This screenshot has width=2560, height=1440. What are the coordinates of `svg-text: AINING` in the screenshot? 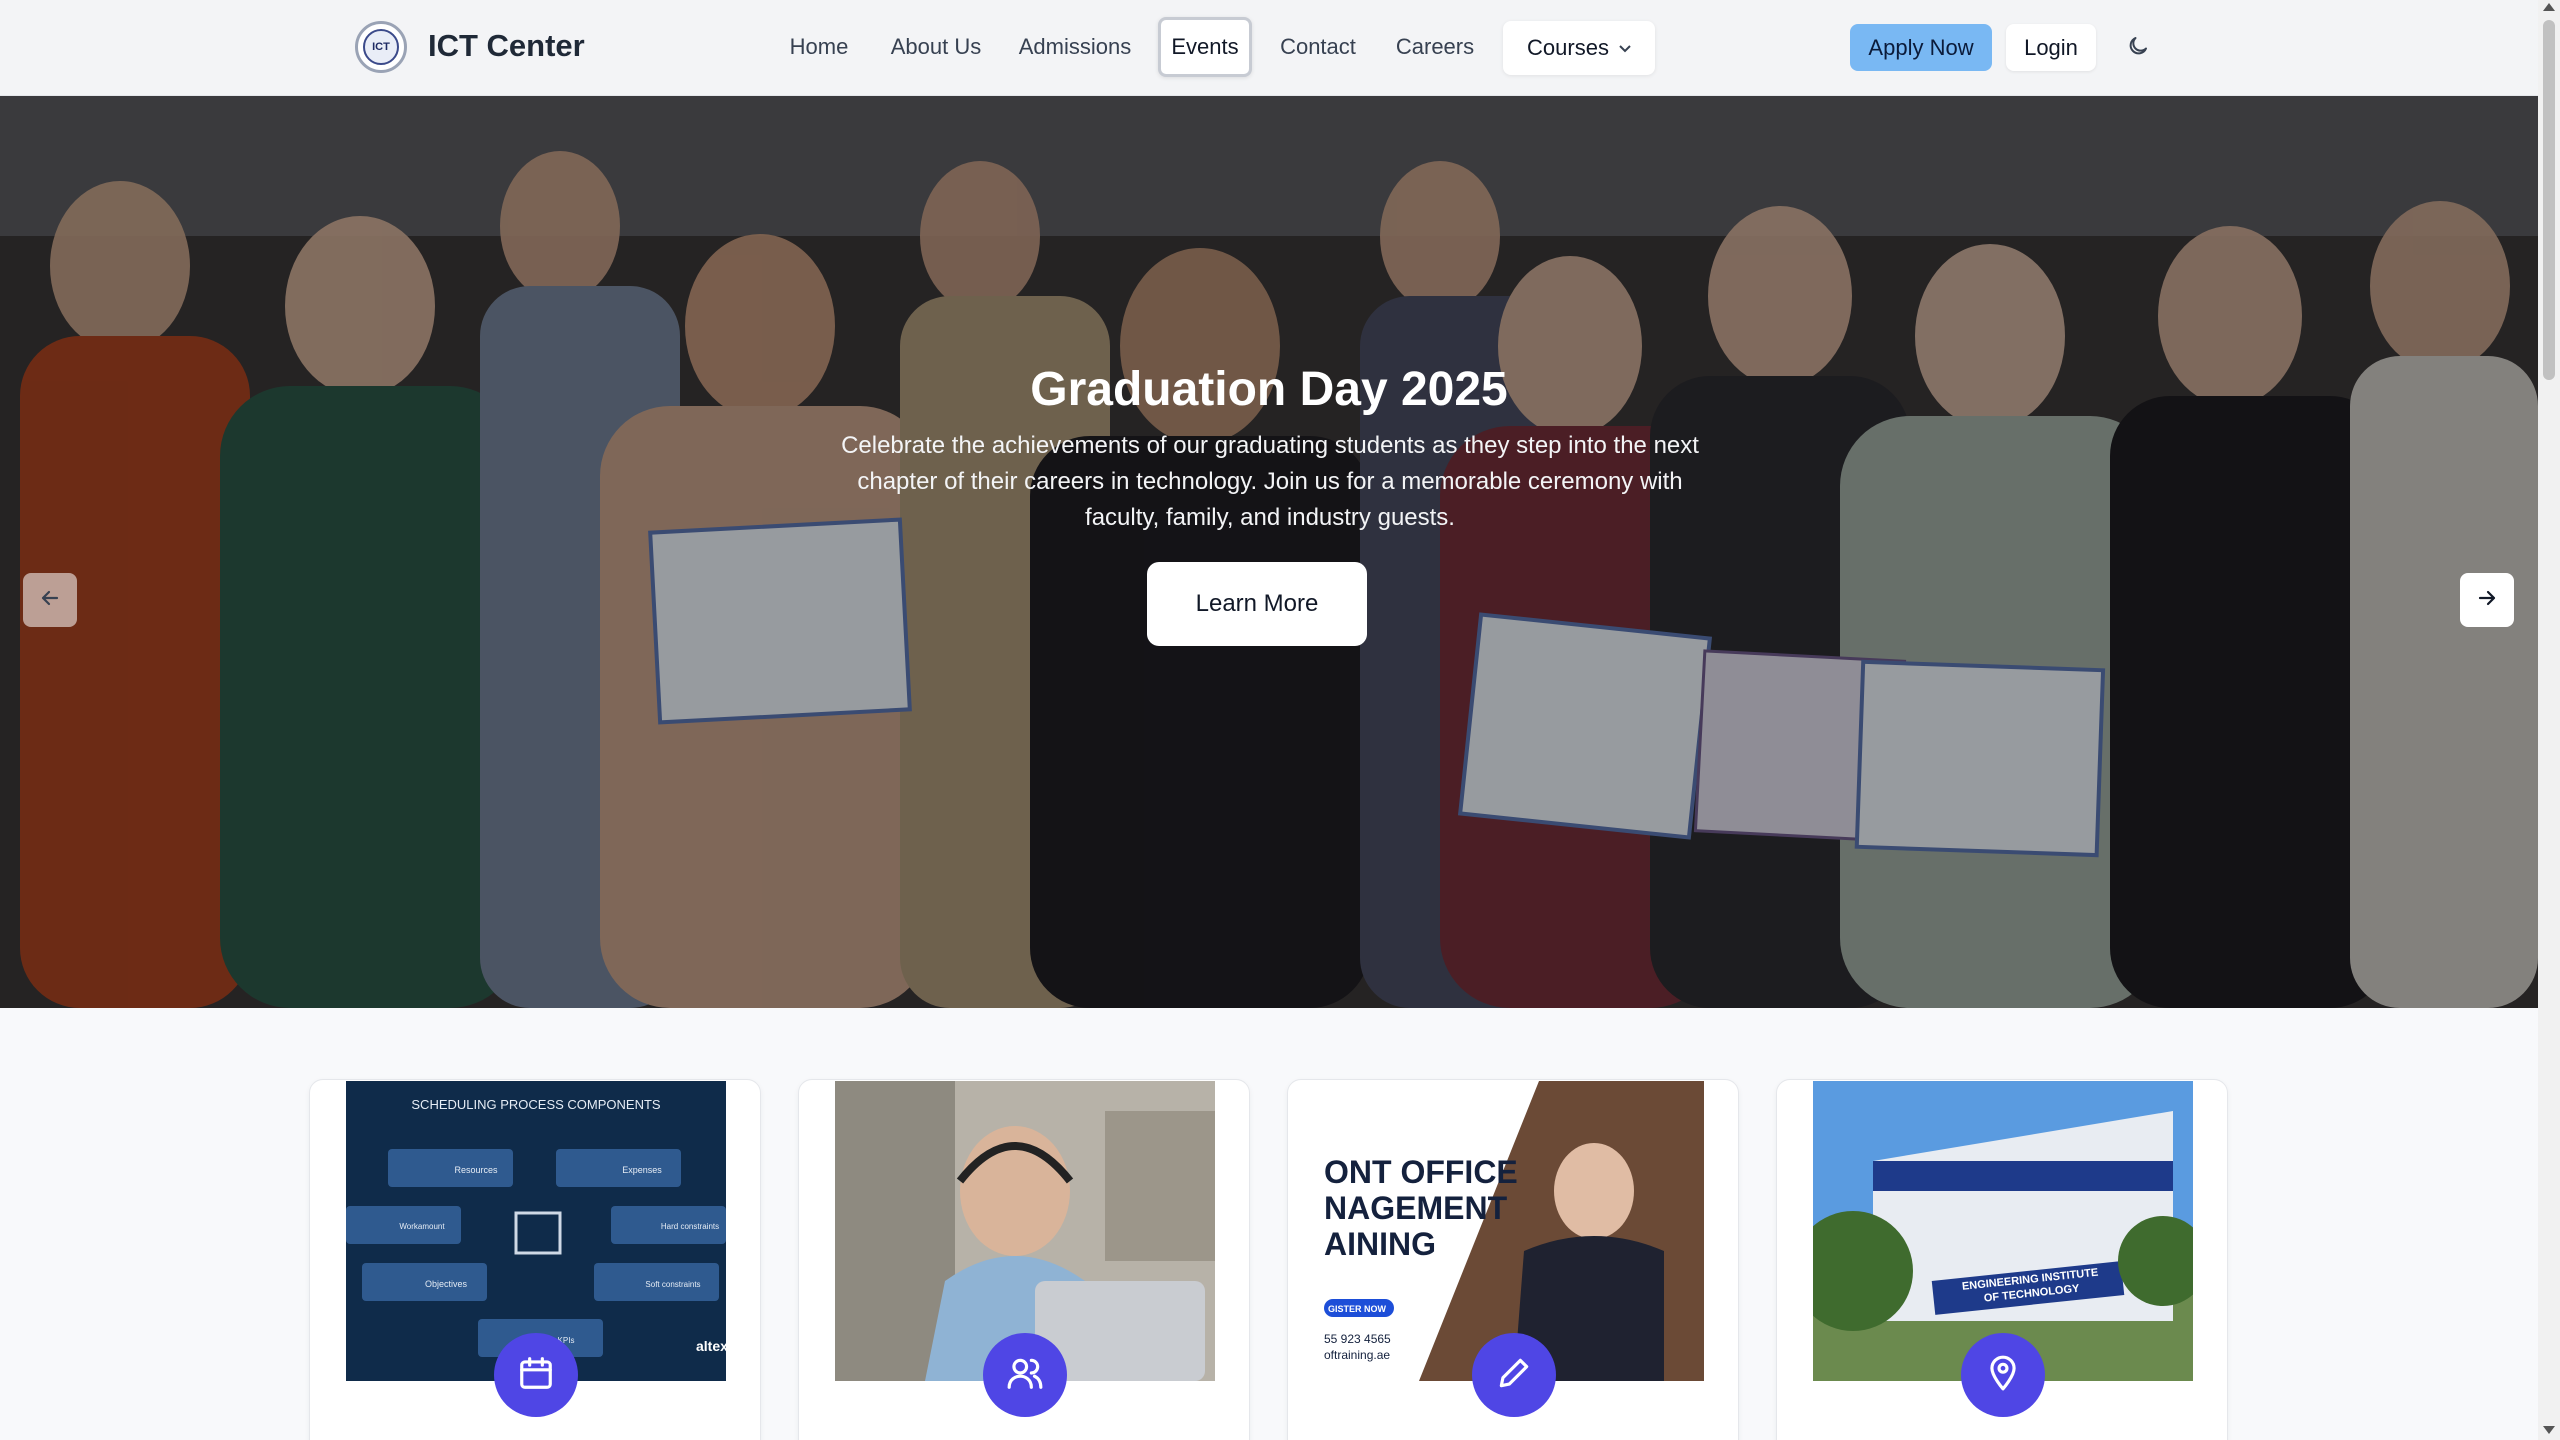 It's located at (1380, 1244).